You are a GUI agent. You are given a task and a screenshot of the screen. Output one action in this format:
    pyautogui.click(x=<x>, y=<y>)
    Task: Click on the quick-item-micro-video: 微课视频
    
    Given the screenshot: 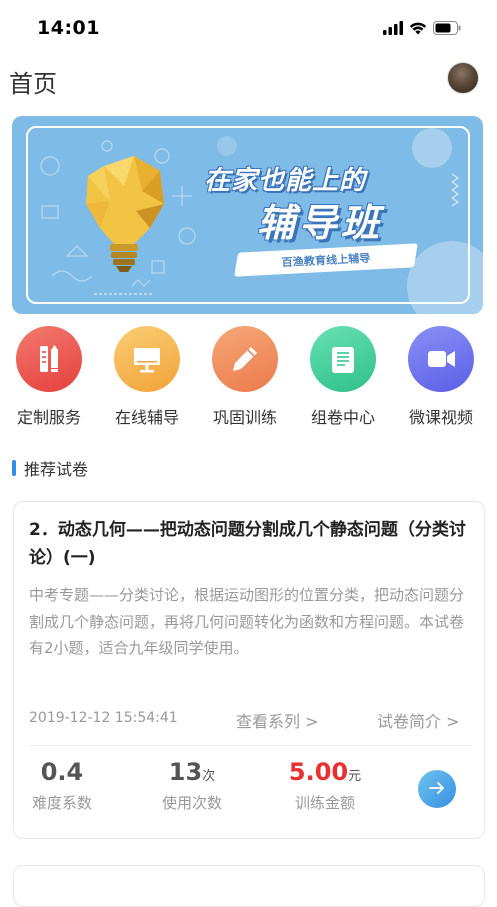 What is the action you would take?
    pyautogui.click(x=441, y=377)
    